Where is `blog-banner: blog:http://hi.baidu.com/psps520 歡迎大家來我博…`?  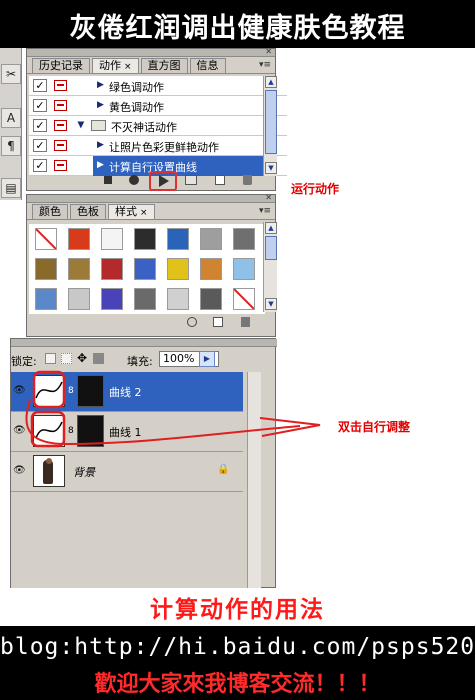 blog-banner: blog:http://hi.baidu.com/psps520 歡迎大家來我博… is located at coordinates (237, 663).